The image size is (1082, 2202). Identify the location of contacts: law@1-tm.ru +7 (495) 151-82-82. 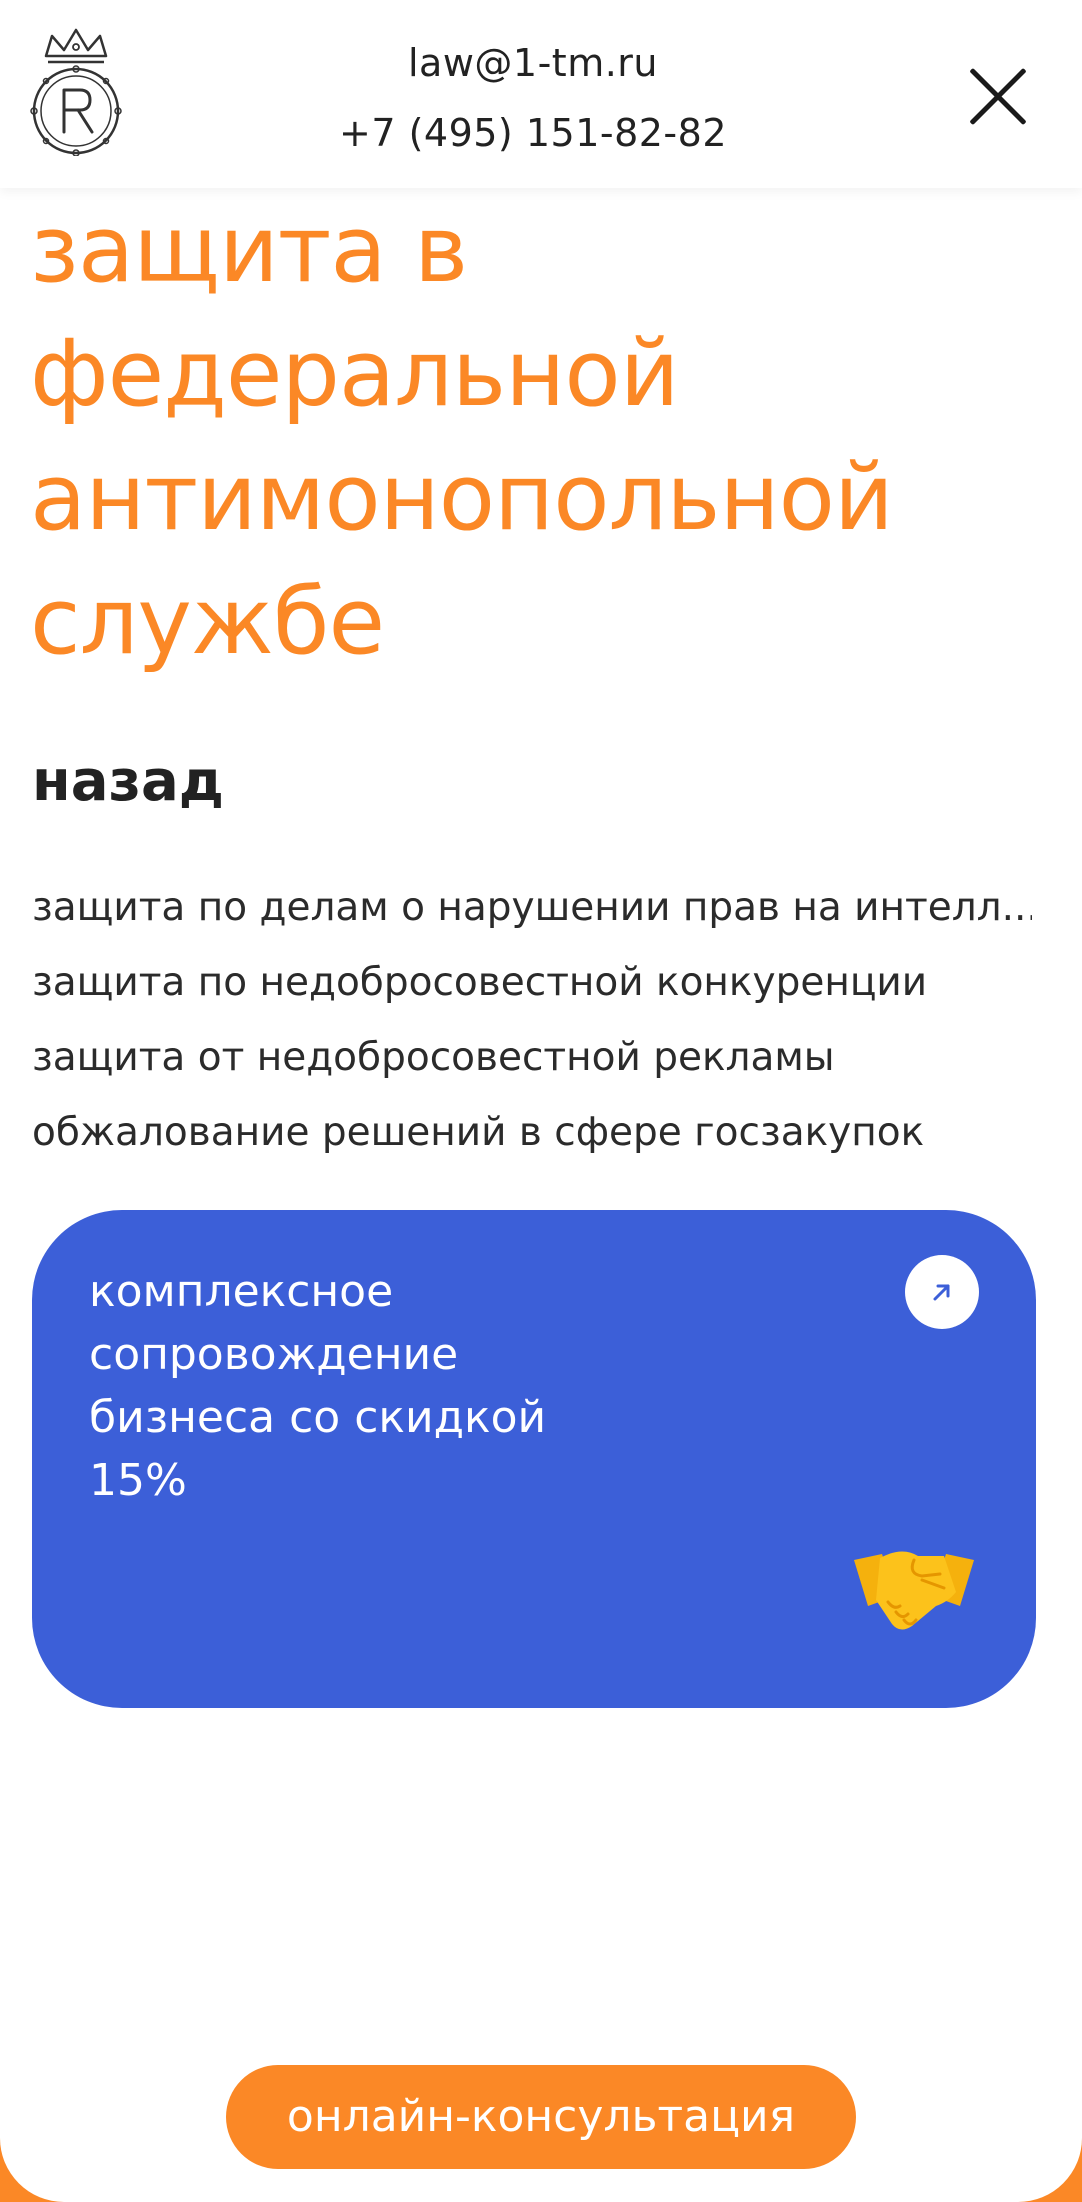
(533, 98).